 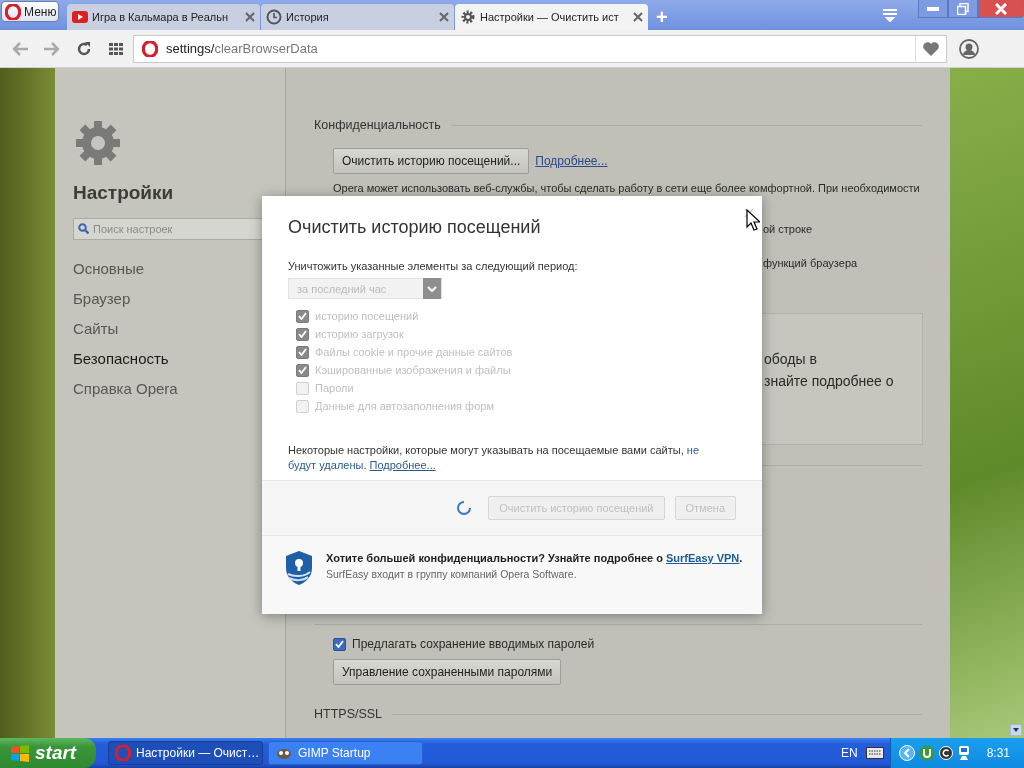 What do you see at coordinates (414, 227) in the screenshot?
I see `dialog-title: Очистить историю посещений` at bounding box center [414, 227].